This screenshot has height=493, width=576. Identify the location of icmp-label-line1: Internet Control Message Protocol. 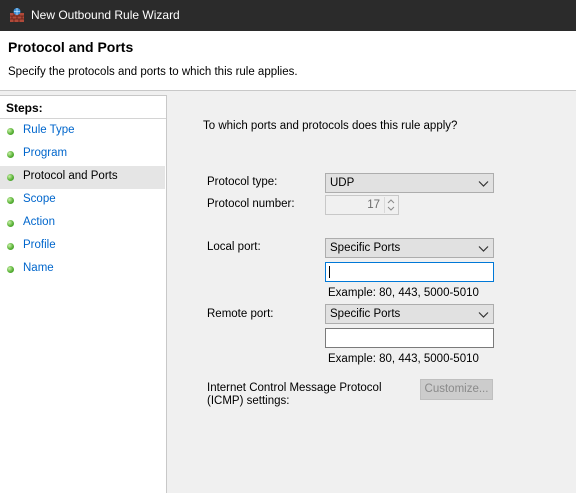
(294, 388).